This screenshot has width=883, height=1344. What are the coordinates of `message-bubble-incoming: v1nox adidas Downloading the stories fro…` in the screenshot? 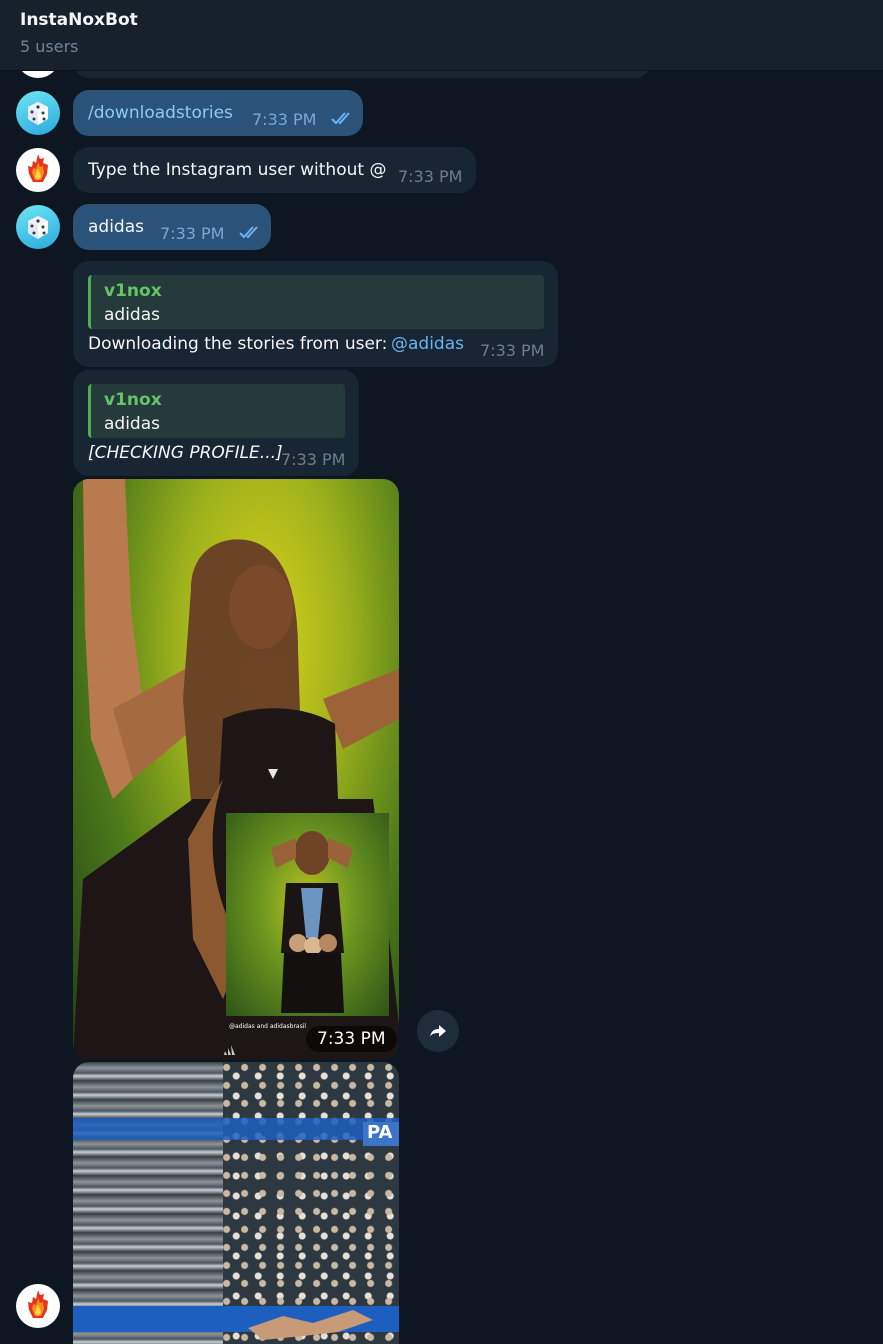 It's located at (315, 314).